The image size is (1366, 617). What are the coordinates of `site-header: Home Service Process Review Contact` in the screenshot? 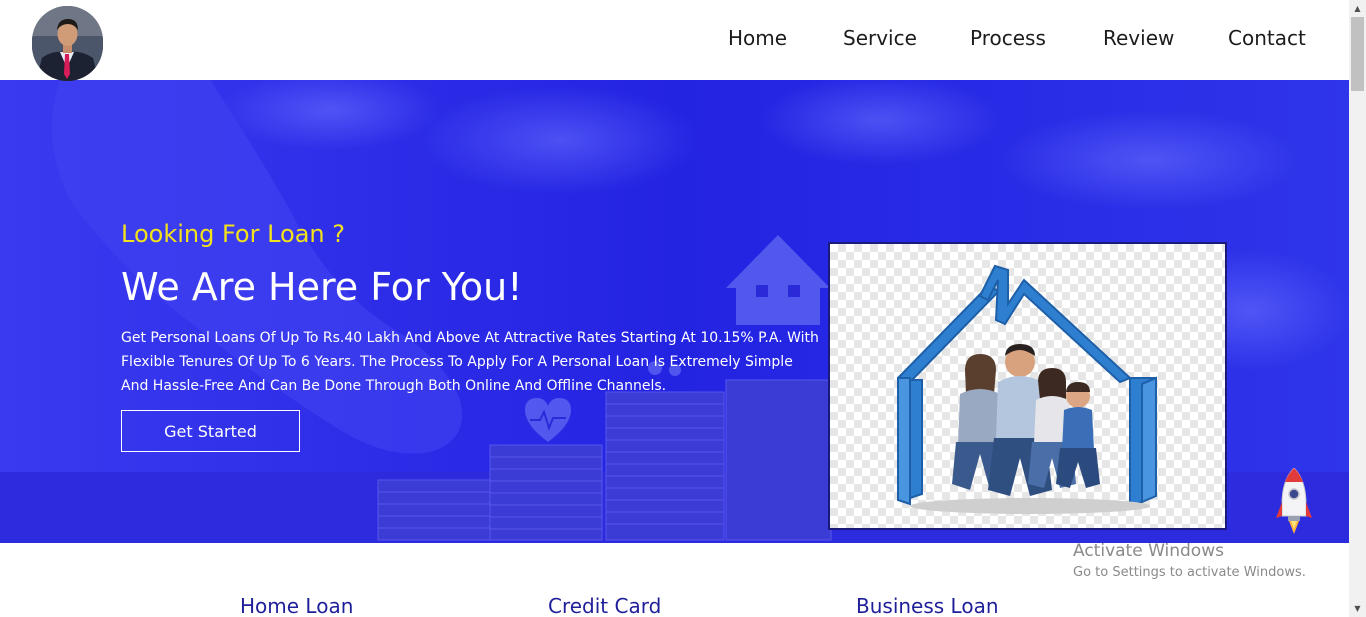 It's located at (674, 40).